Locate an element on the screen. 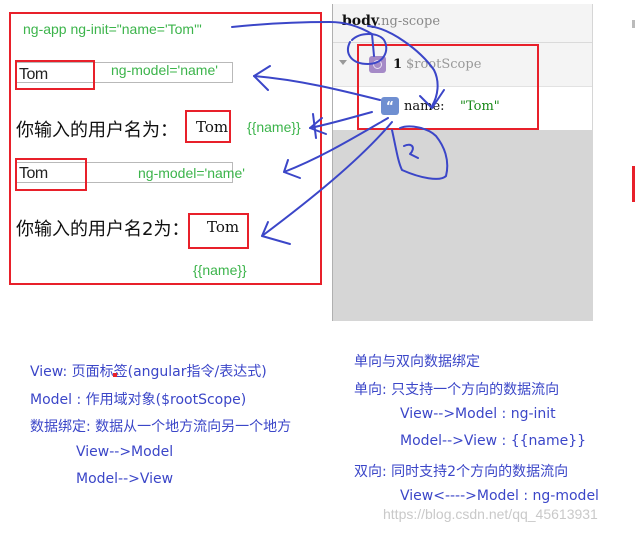  watermark: https://blog.csdn.net/qq_45613931 is located at coordinates (490, 514).